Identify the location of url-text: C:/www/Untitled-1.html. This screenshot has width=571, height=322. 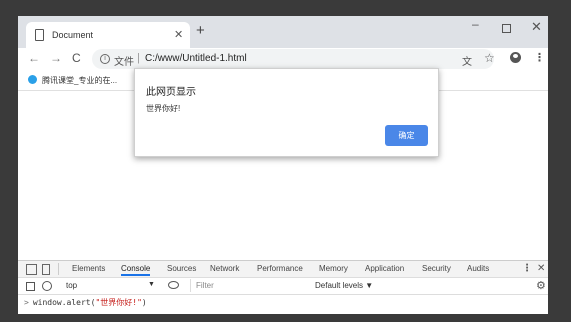
(196, 58).